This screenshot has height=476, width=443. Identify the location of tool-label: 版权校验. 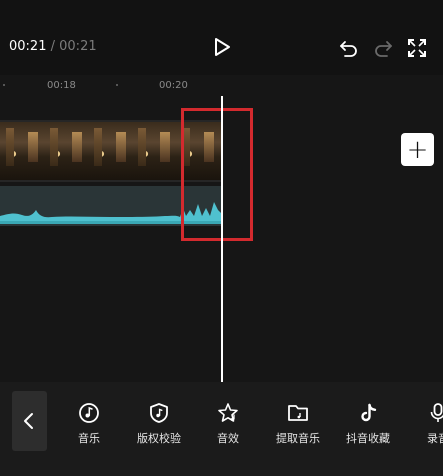
(159, 438).